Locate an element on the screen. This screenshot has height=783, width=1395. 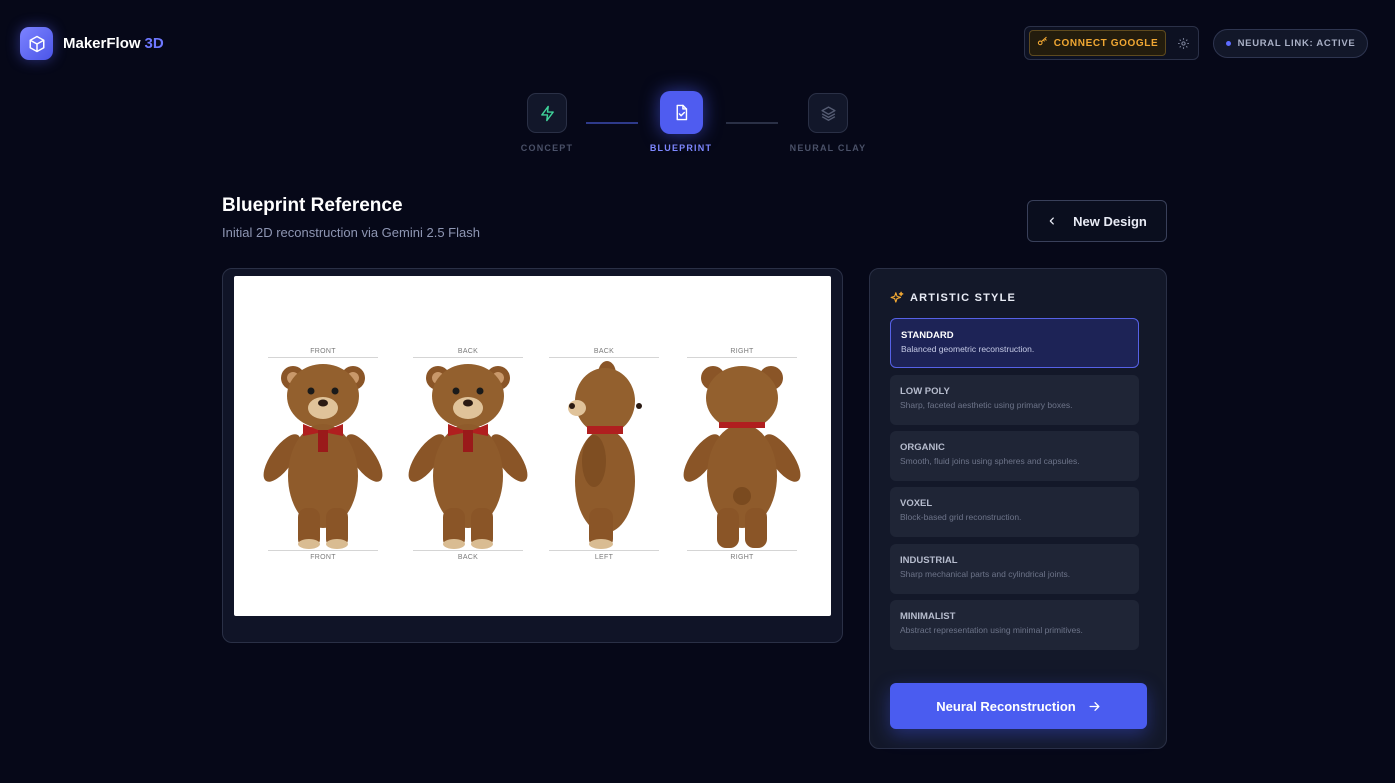
view-label-bottom: FRONT is located at coordinates (323, 557).